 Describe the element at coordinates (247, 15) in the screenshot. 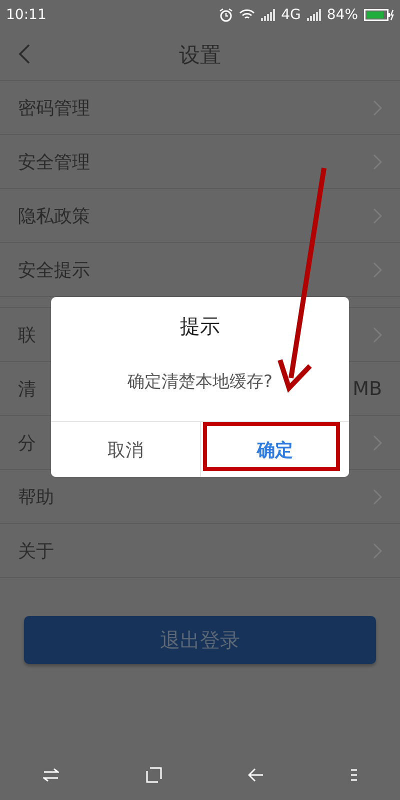

I see `wifi-icon` at that location.